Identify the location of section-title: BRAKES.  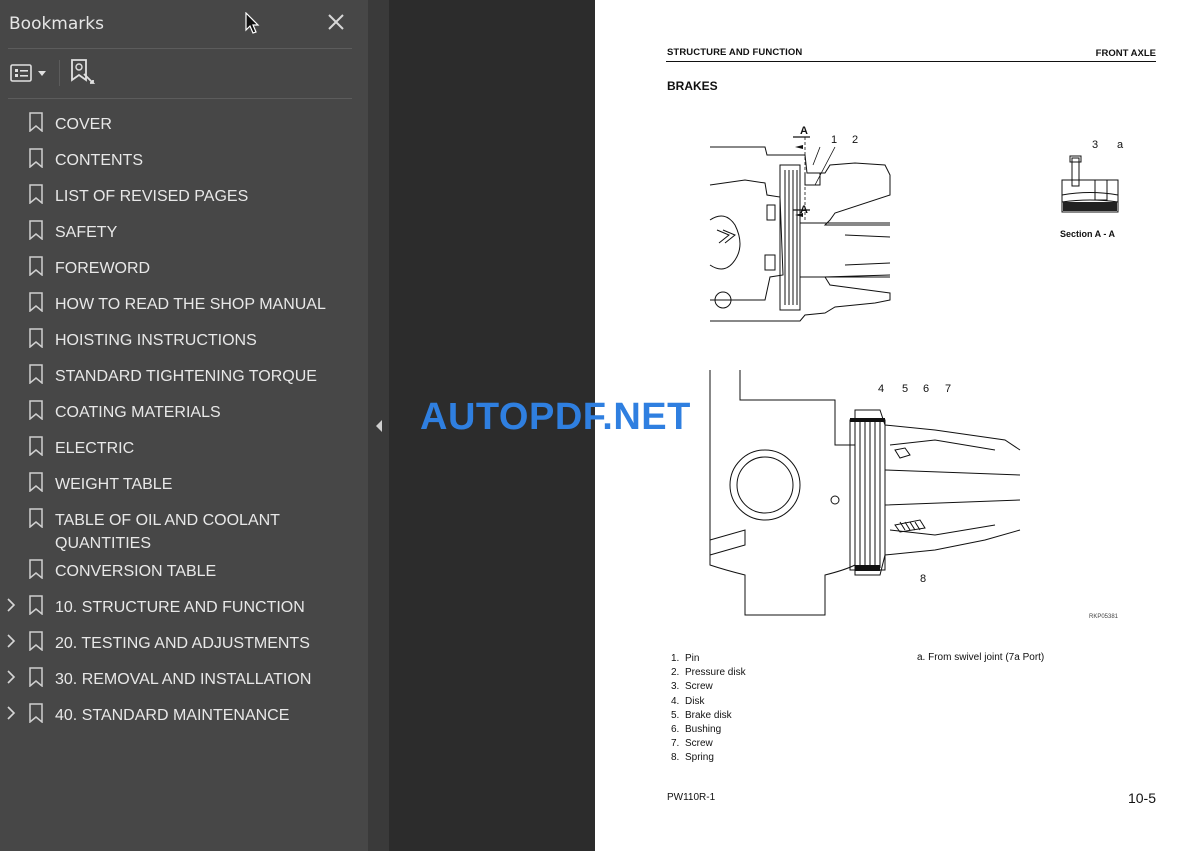
(692, 86).